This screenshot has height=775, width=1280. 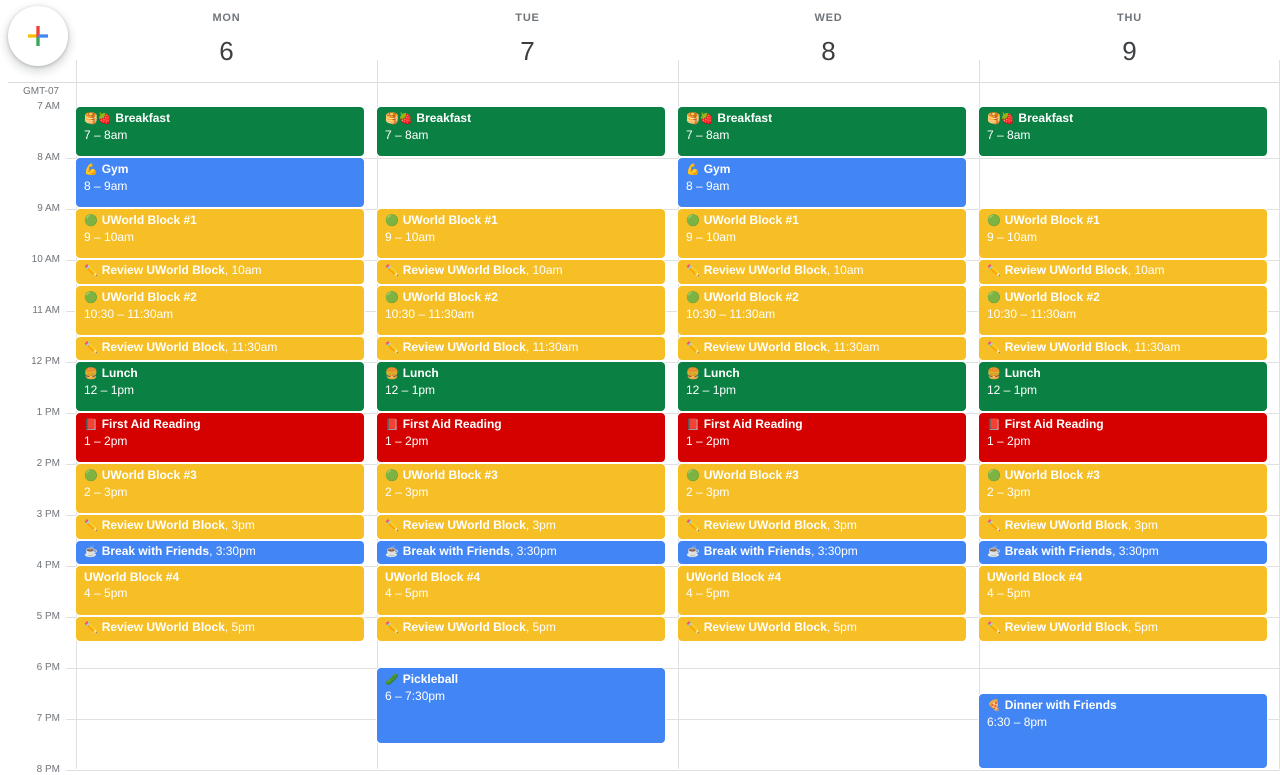 What do you see at coordinates (828, 51) in the screenshot?
I see `day-number: 8` at bounding box center [828, 51].